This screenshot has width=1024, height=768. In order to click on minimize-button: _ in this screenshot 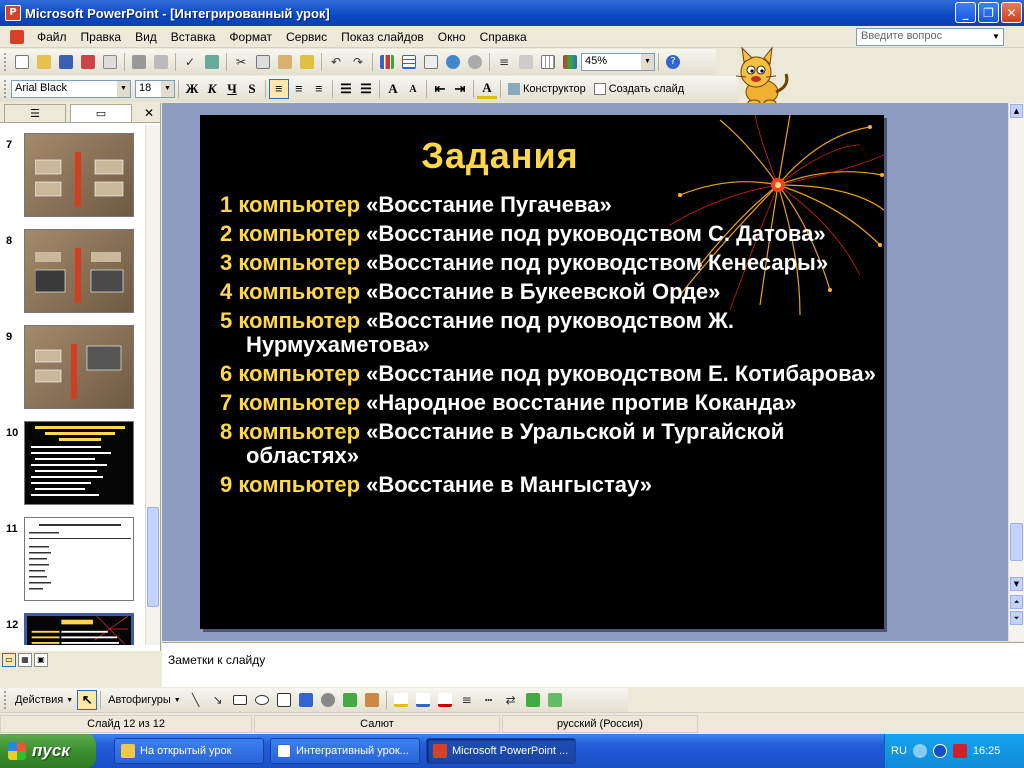, I will do `click(965, 12)`.